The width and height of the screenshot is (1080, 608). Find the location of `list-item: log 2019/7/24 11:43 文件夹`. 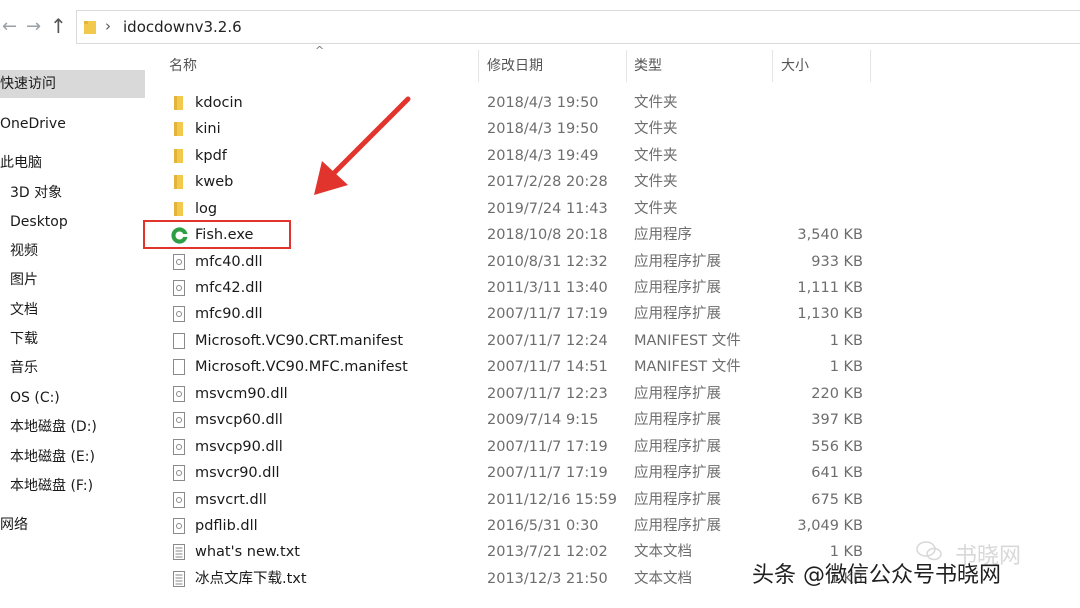

list-item: log 2019/7/24 11:43 文件夹 is located at coordinates (525, 209).